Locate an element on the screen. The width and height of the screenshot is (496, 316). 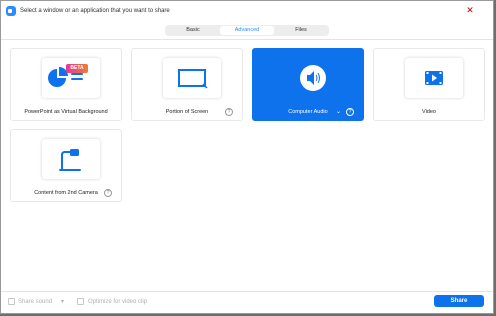
zoom-app-icon is located at coordinates (11, 11).